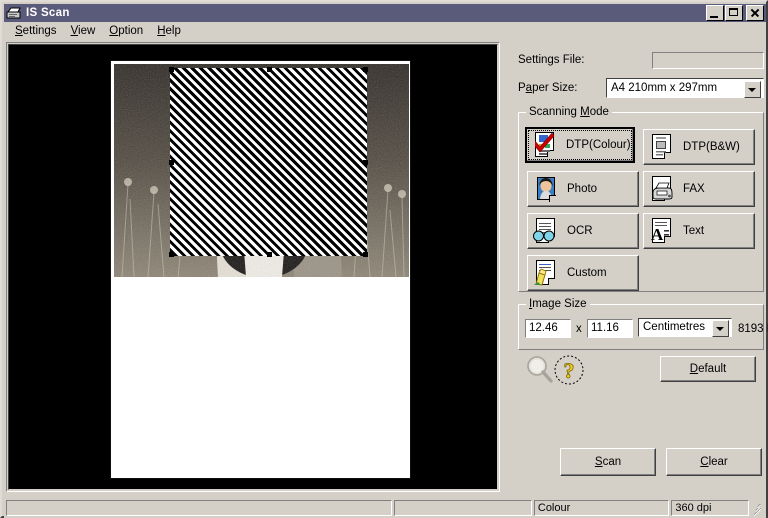 This screenshot has width=768, height=518. Describe the element at coordinates (463, 508) in the screenshot. I see `message-pane` at that location.